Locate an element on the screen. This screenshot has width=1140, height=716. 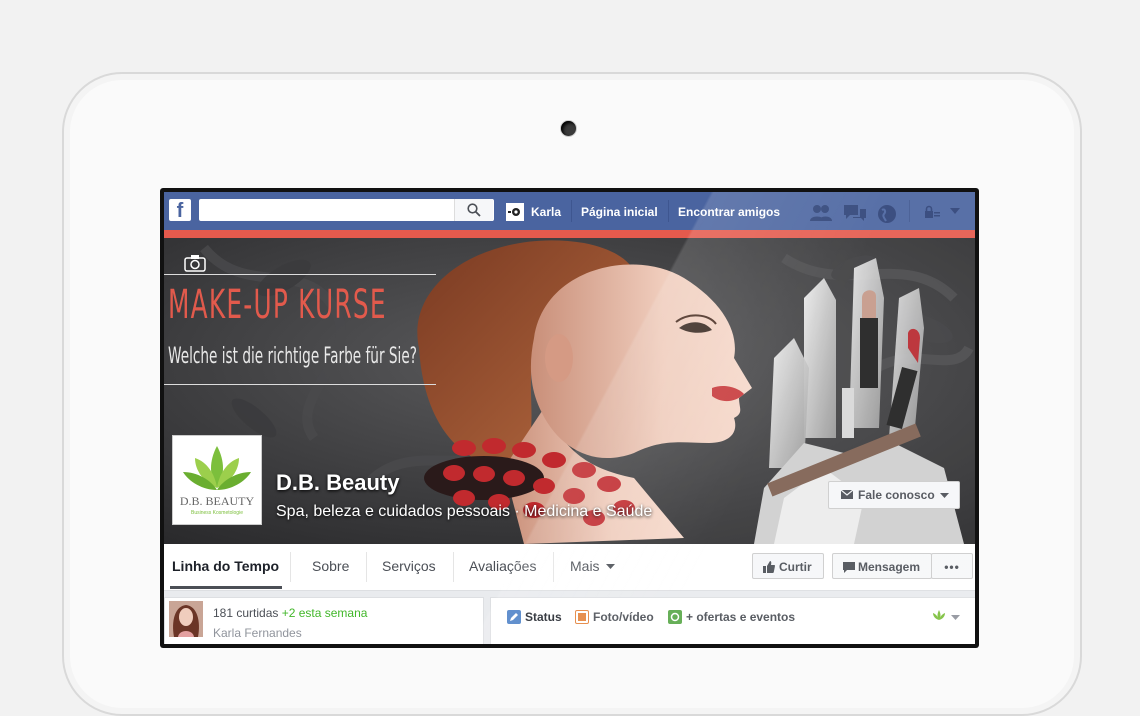
friend-avatar is located at coordinates (186, 619).